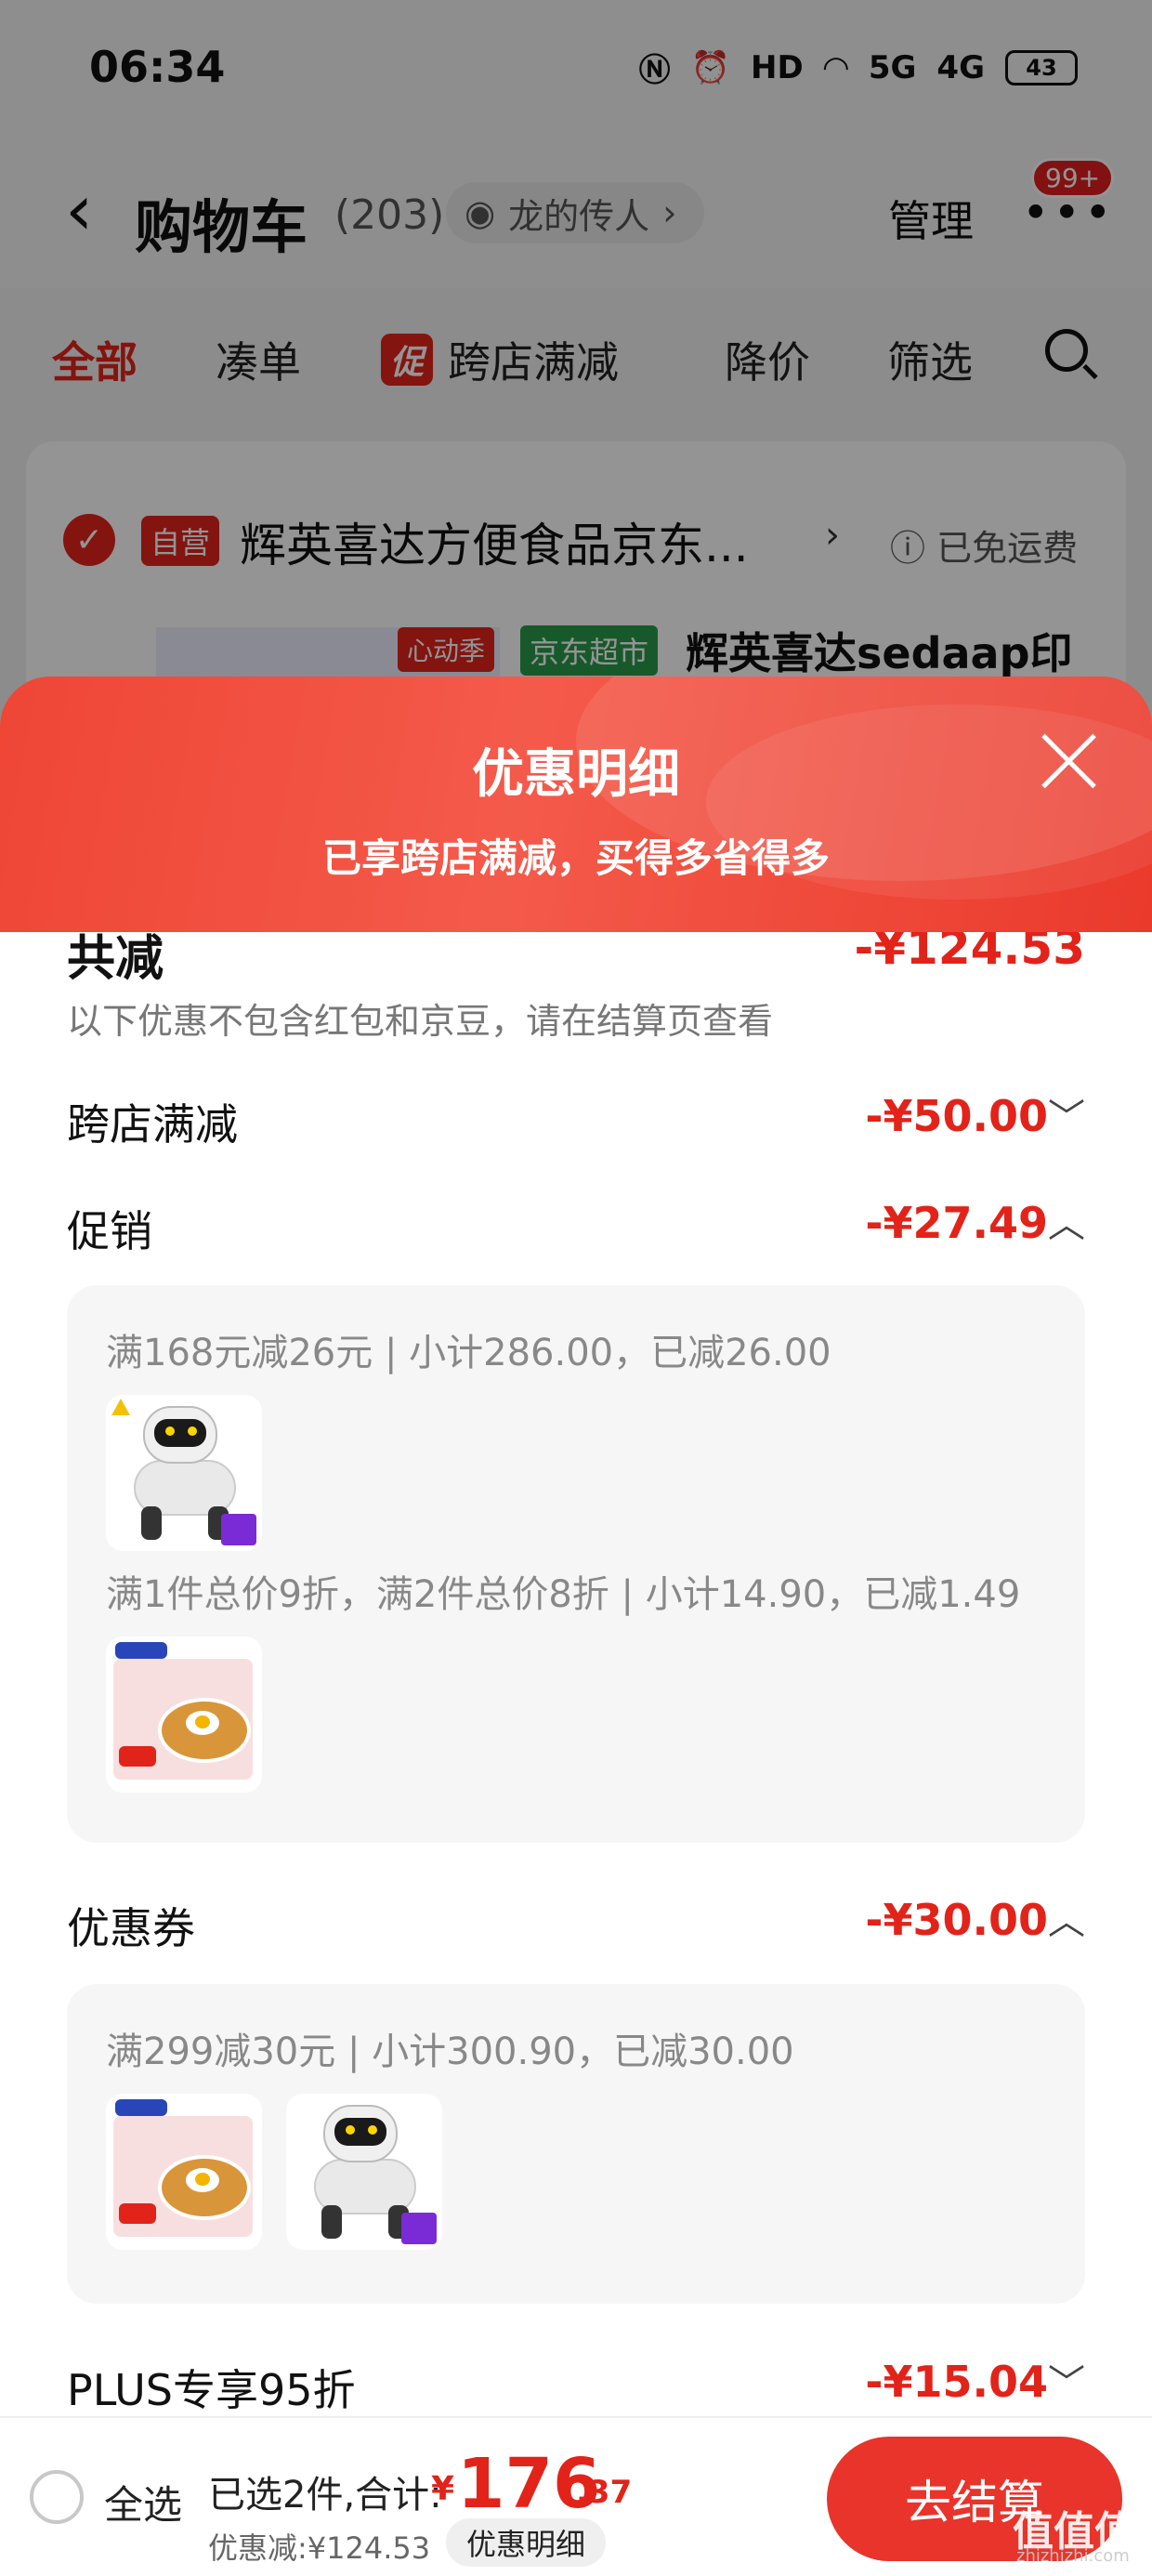  I want to click on close-icon, so click(1069, 761).